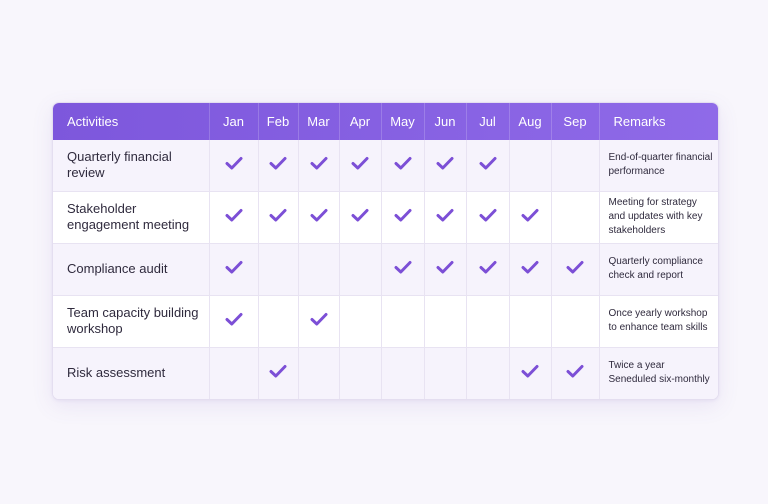  I want to click on header-month-jun: Jun, so click(445, 121).